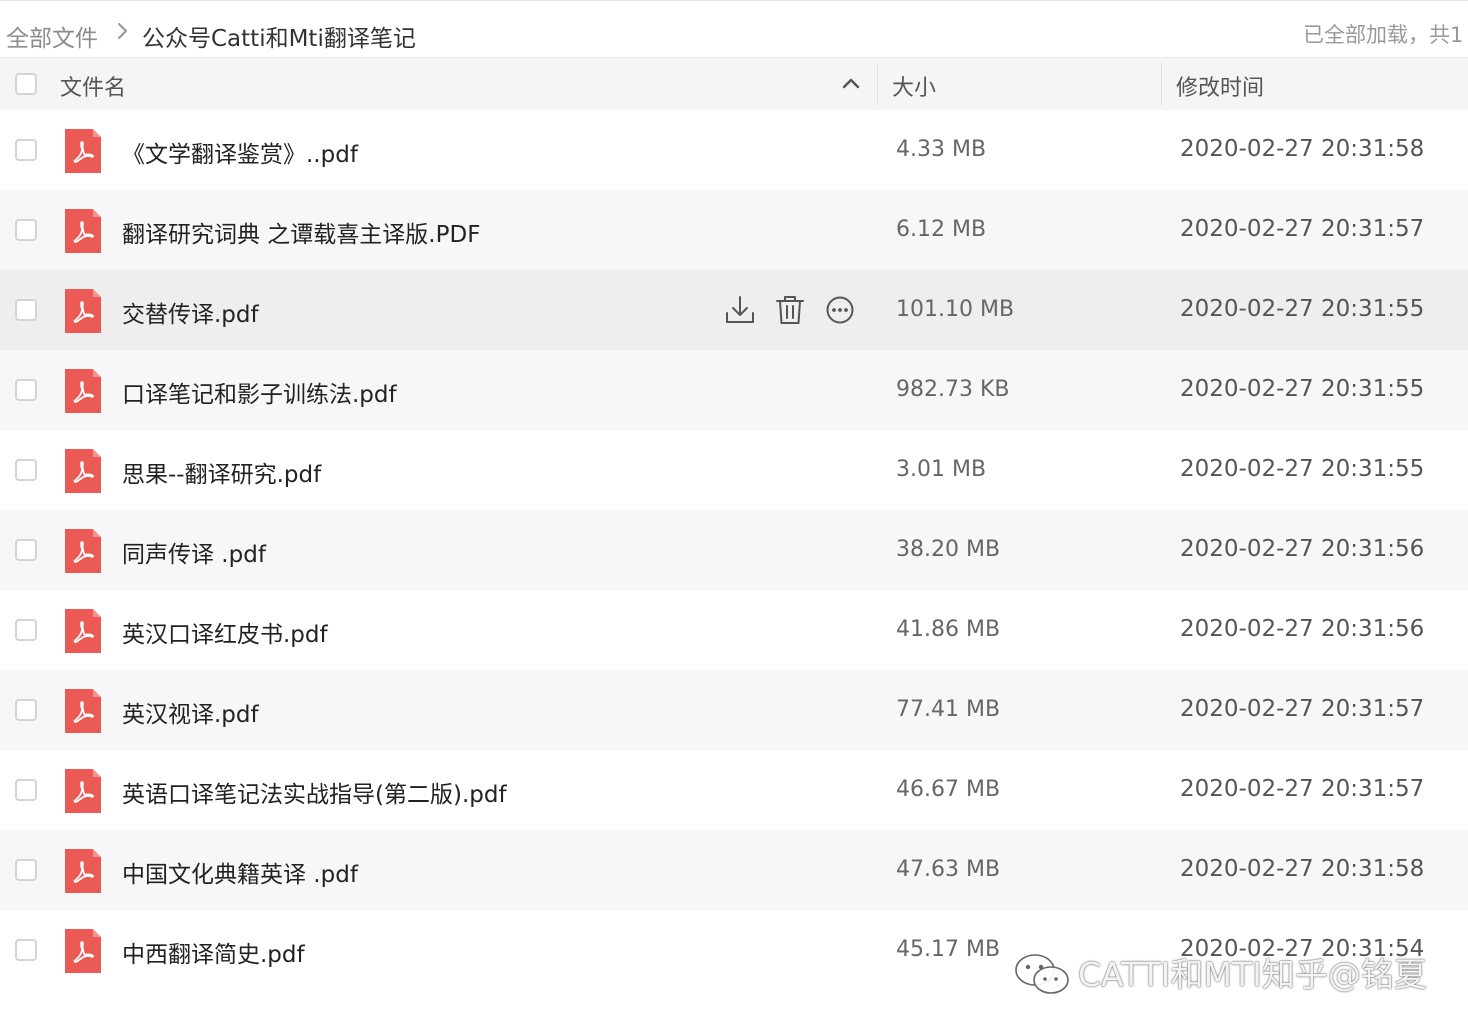  I want to click on table-row: 同声传译 .pdf 38.20 MB 2020-02-27 20:31:56, so click(734, 550).